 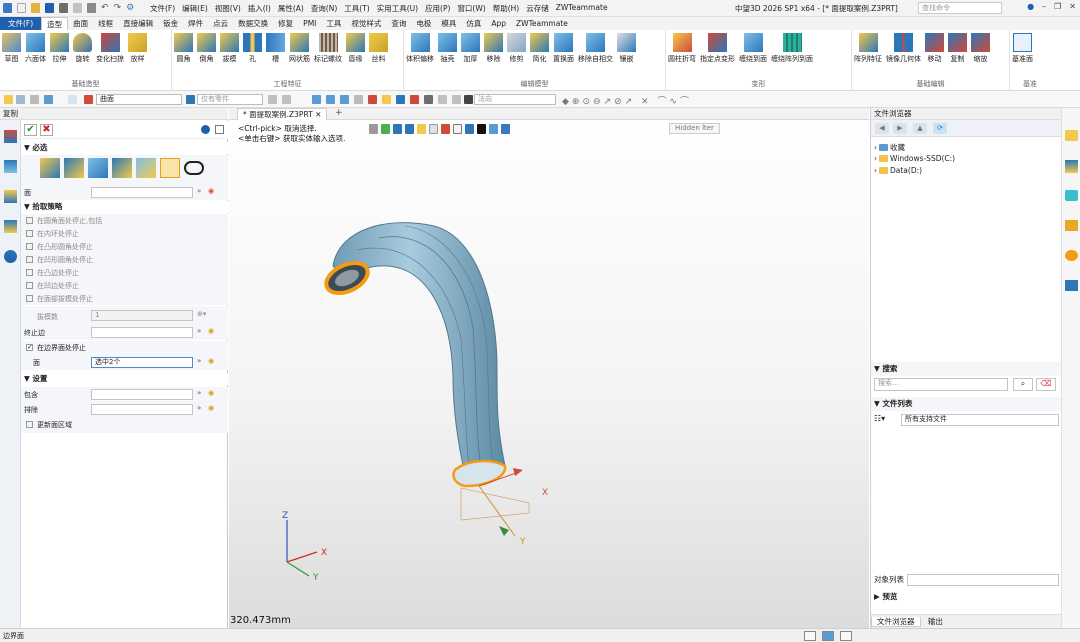 I want to click on tab-file: 文件(F), so click(x=21, y=23).